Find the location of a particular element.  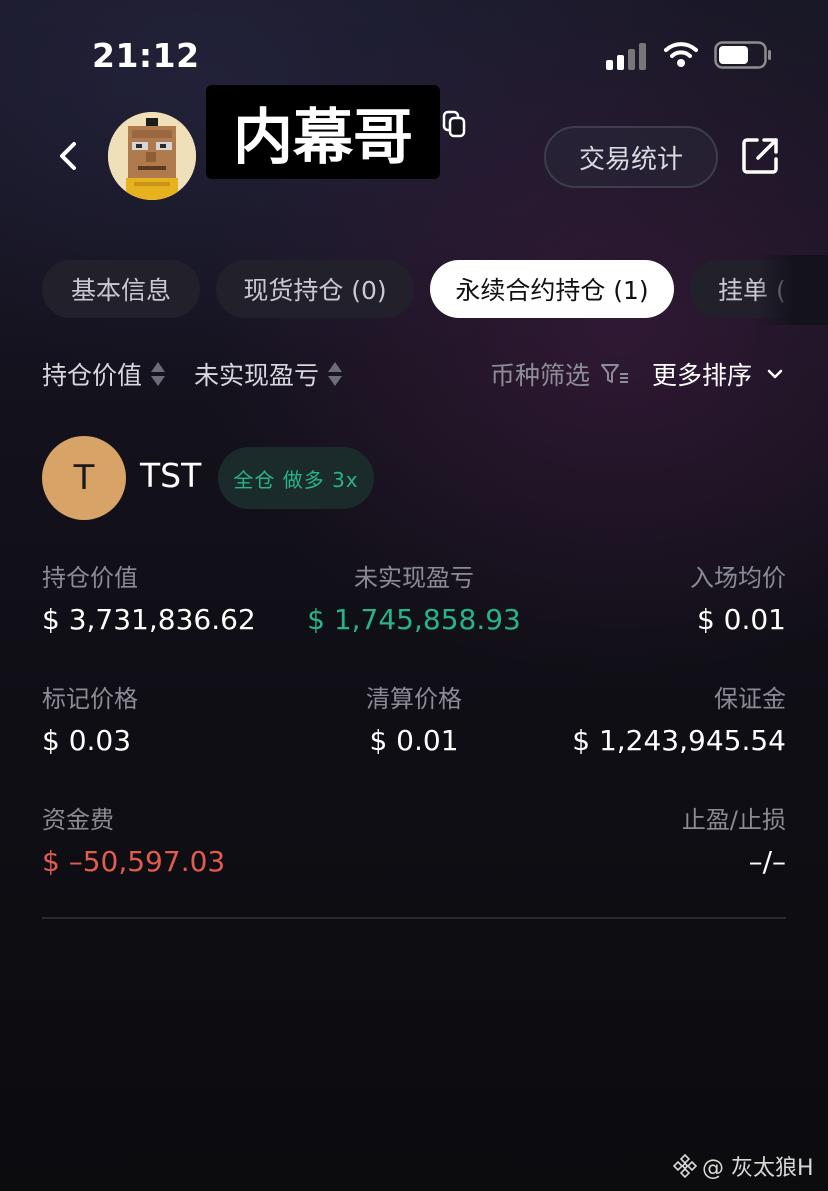

liquidation-price-value: $ 0.01 is located at coordinates (414, 740).